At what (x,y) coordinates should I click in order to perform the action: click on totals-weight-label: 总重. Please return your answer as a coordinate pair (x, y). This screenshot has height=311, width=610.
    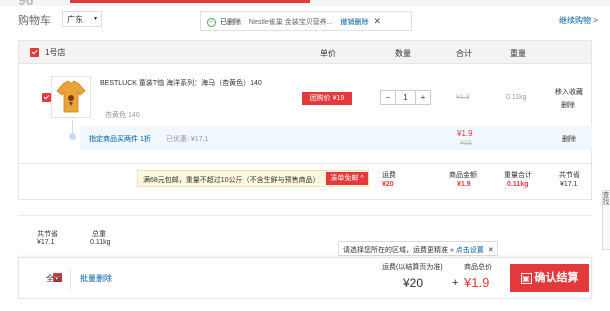
    Looking at the image, I should click on (99, 234).